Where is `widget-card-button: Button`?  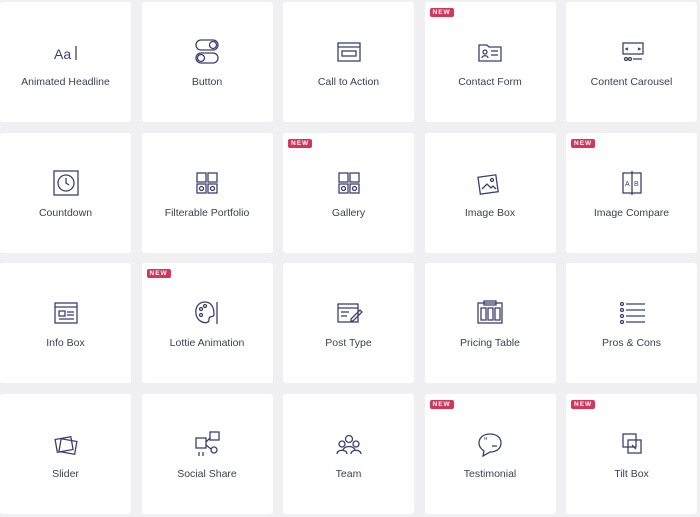 widget-card-button: Button is located at coordinates (207, 62).